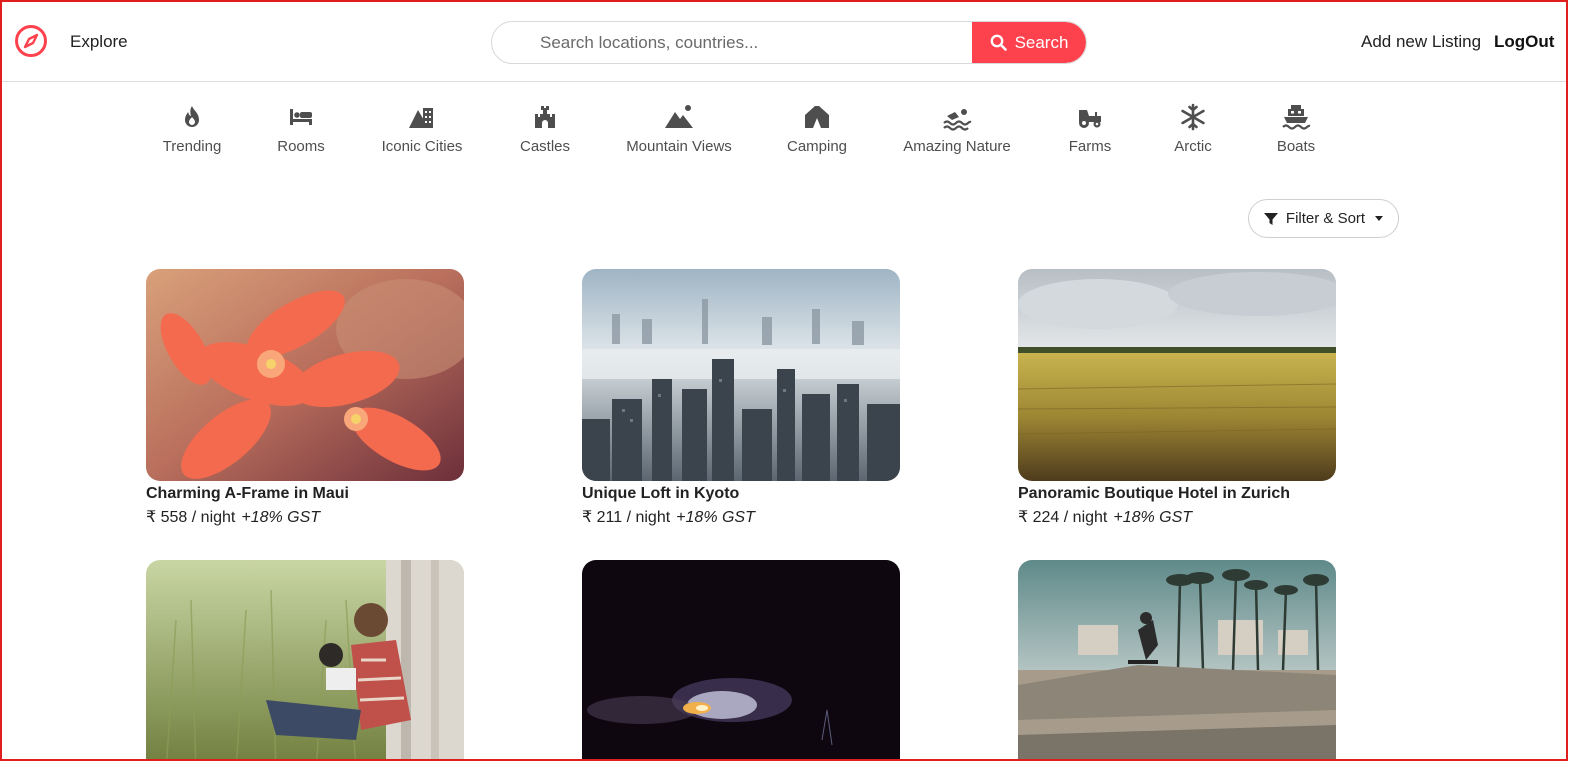  Describe the element at coordinates (1090, 146) in the screenshot. I see `filter-label: Farms` at that location.